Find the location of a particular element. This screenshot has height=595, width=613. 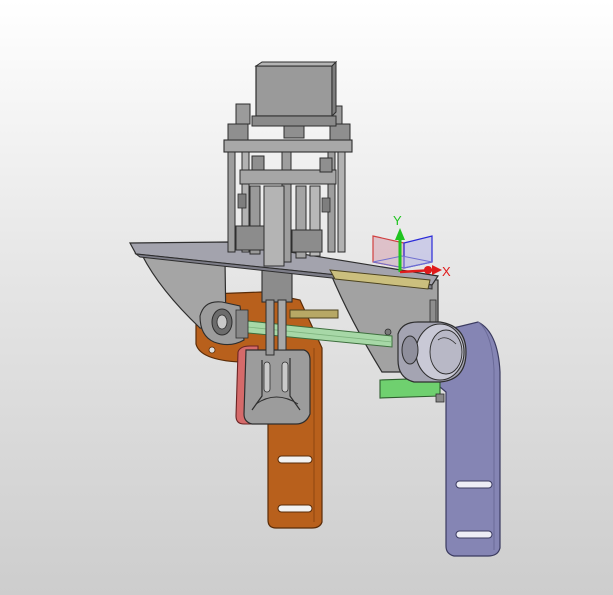

y-axis-label: Y is located at coordinates (397, 220).